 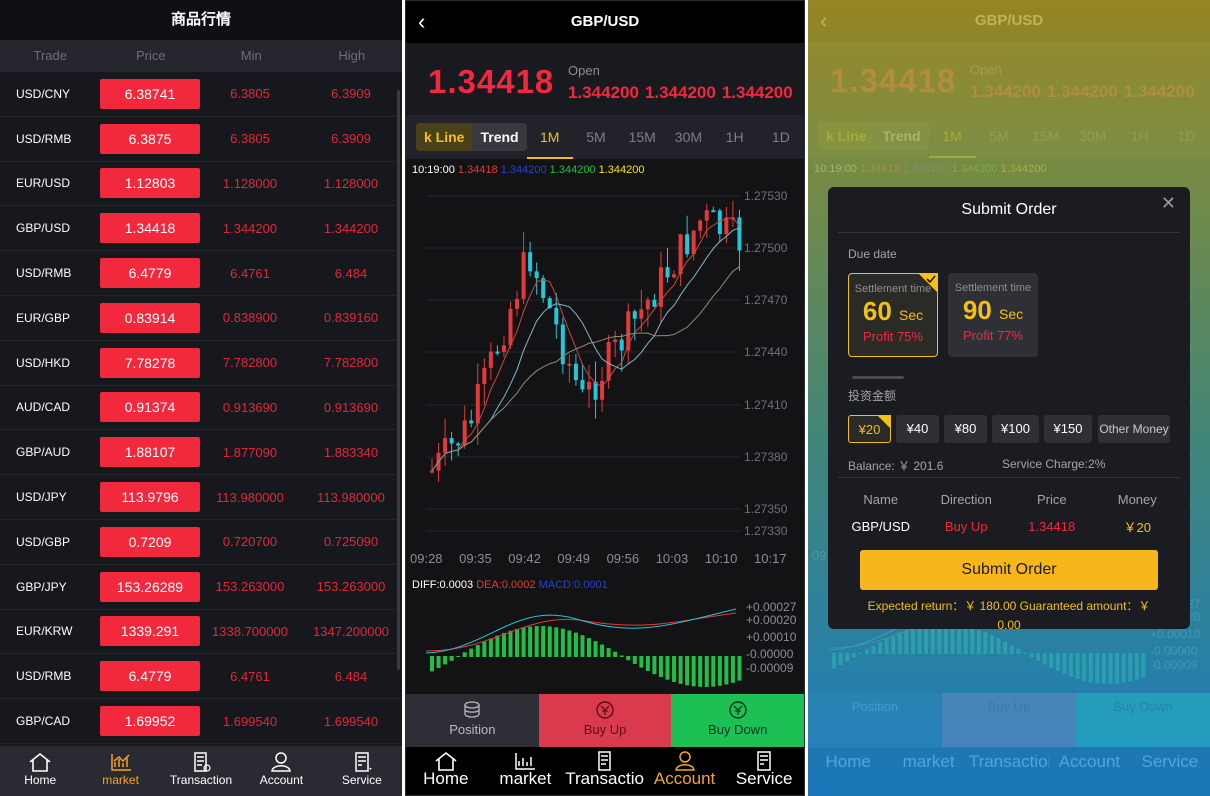 What do you see at coordinates (201, 318) in the screenshot?
I see `market-row: EUR/GBP 0.83914 0.838900 0.839160` at bounding box center [201, 318].